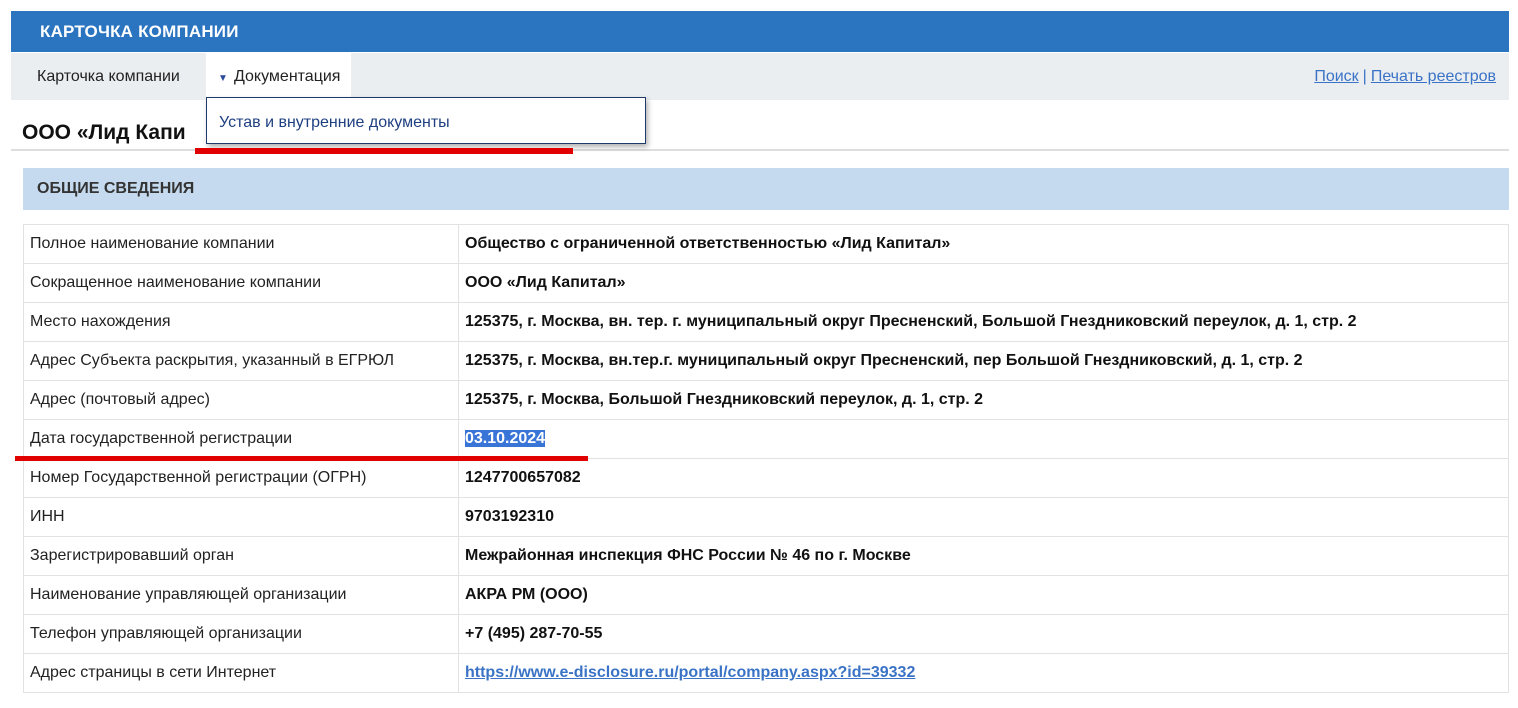 The width and height of the screenshot is (1518, 708). Describe the element at coordinates (983, 439) in the screenshot. I see `row-value: 03.10.2024` at that location.